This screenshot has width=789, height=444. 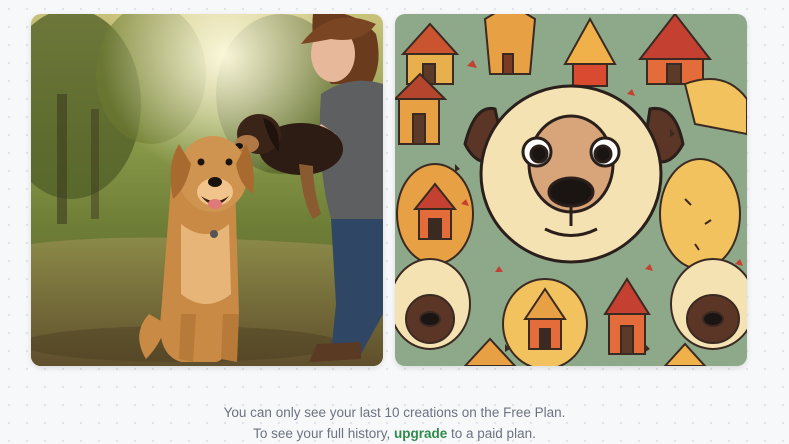 What do you see at coordinates (493, 433) in the screenshot?
I see `upgrade-notice-suffix: to a paid plan.` at bounding box center [493, 433].